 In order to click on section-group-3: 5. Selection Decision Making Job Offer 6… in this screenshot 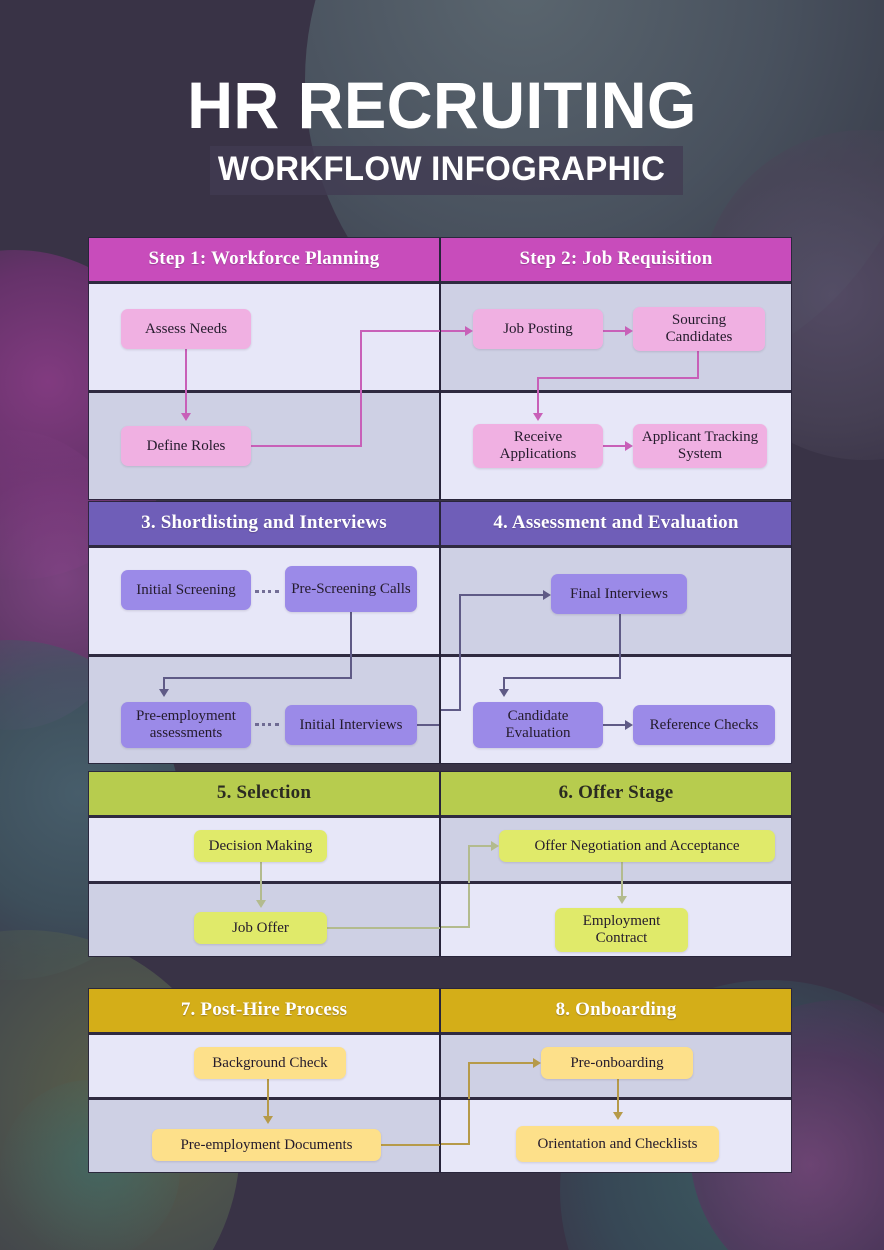, I will do `click(440, 864)`.